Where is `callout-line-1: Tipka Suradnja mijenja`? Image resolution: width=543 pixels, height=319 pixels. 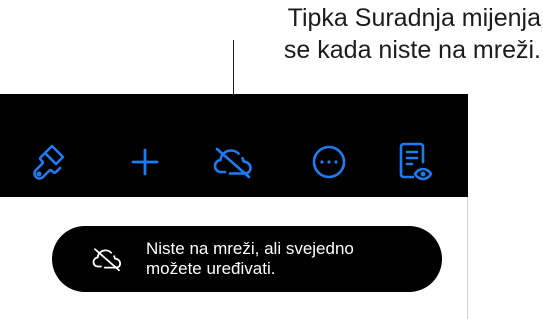 callout-line-1: Tipka Suradnja mijenja is located at coordinates (414, 18).